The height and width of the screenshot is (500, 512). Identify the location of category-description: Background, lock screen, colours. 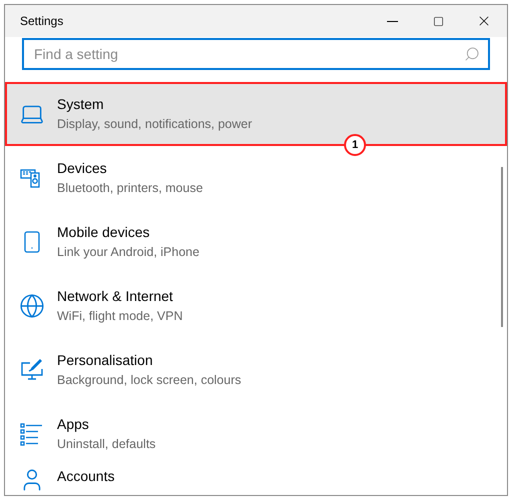
(149, 380).